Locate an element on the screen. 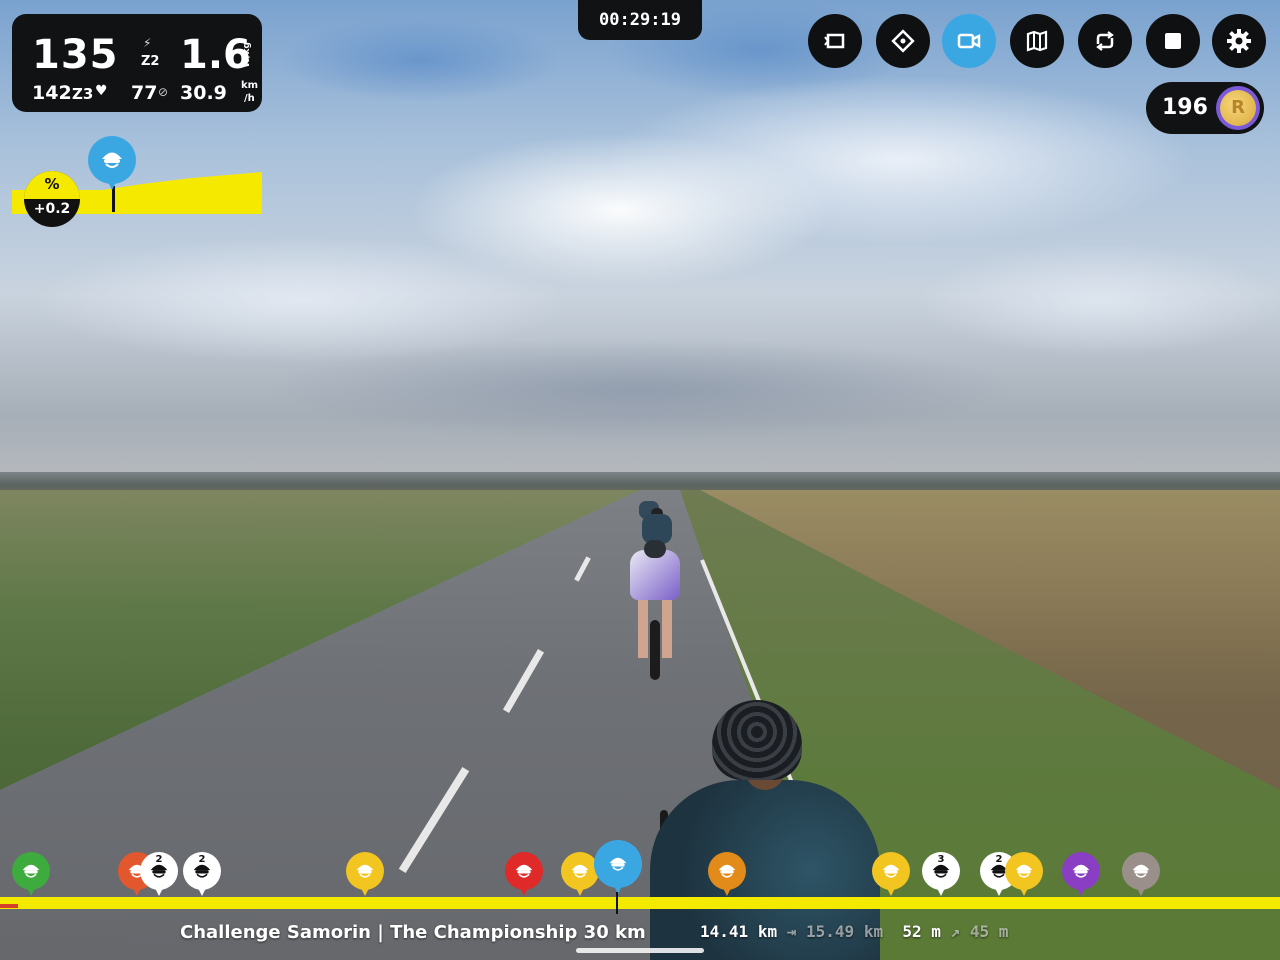  heart-icon: ♥ is located at coordinates (101, 91).